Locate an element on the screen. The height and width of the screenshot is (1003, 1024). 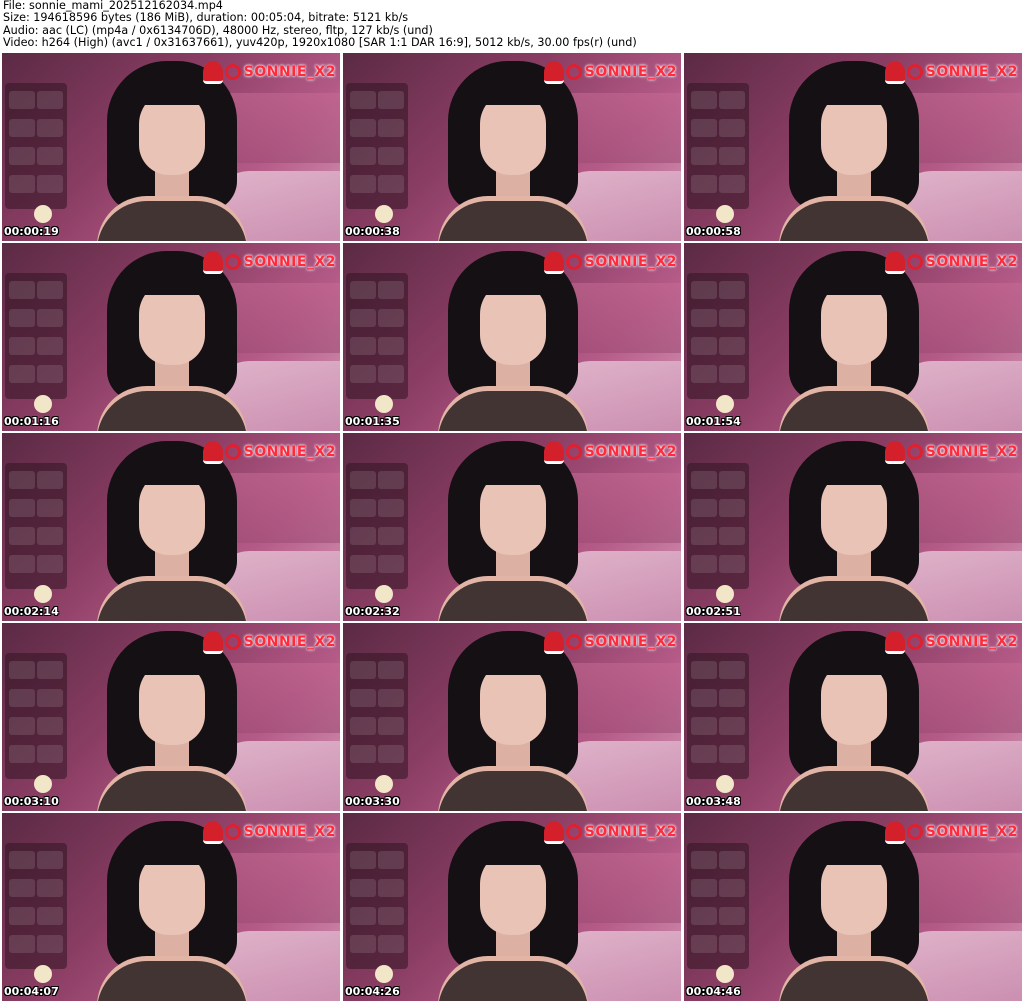
video-thumbnail: SONNIE_X2 00:04:26 is located at coordinates (512, 907).